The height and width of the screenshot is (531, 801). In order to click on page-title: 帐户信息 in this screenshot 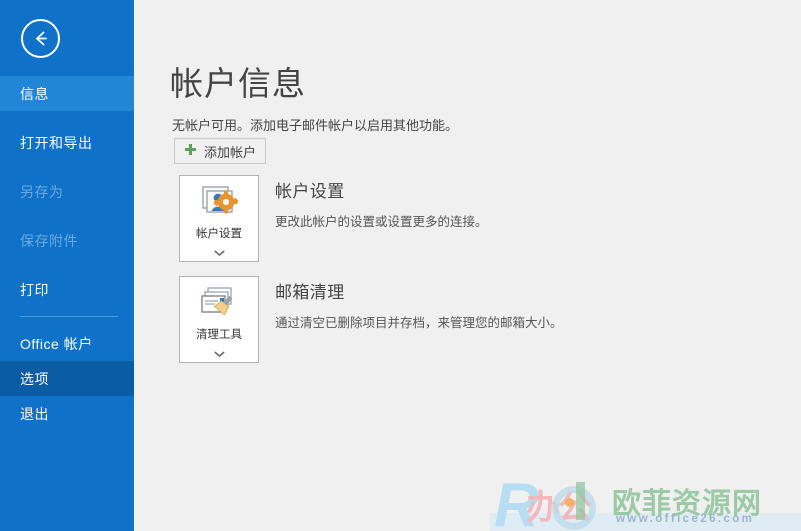, I will do `click(238, 83)`.